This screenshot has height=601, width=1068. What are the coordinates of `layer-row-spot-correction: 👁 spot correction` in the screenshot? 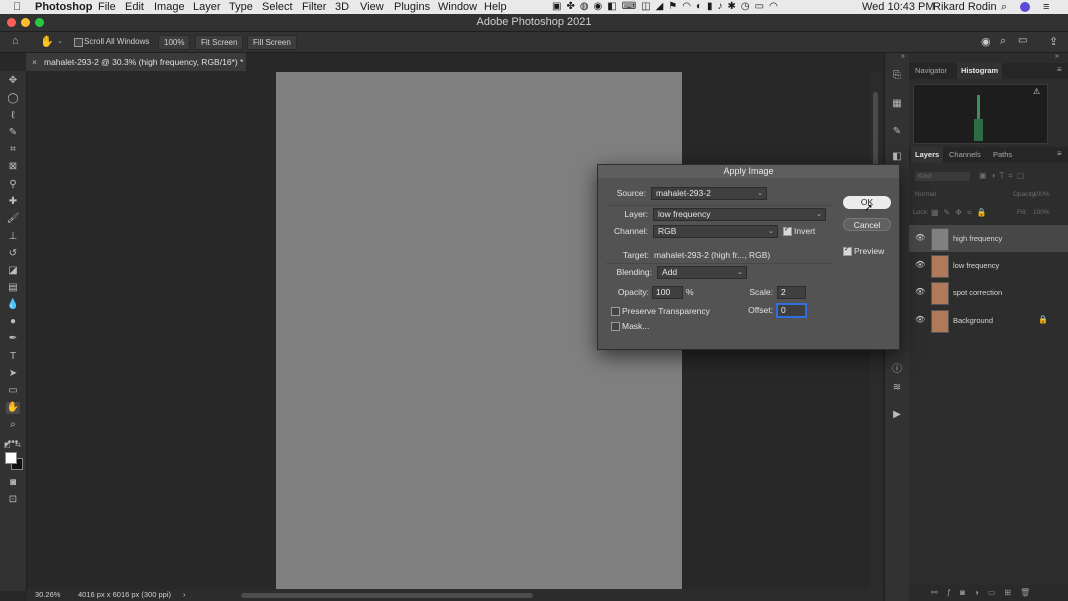 It's located at (988, 292).